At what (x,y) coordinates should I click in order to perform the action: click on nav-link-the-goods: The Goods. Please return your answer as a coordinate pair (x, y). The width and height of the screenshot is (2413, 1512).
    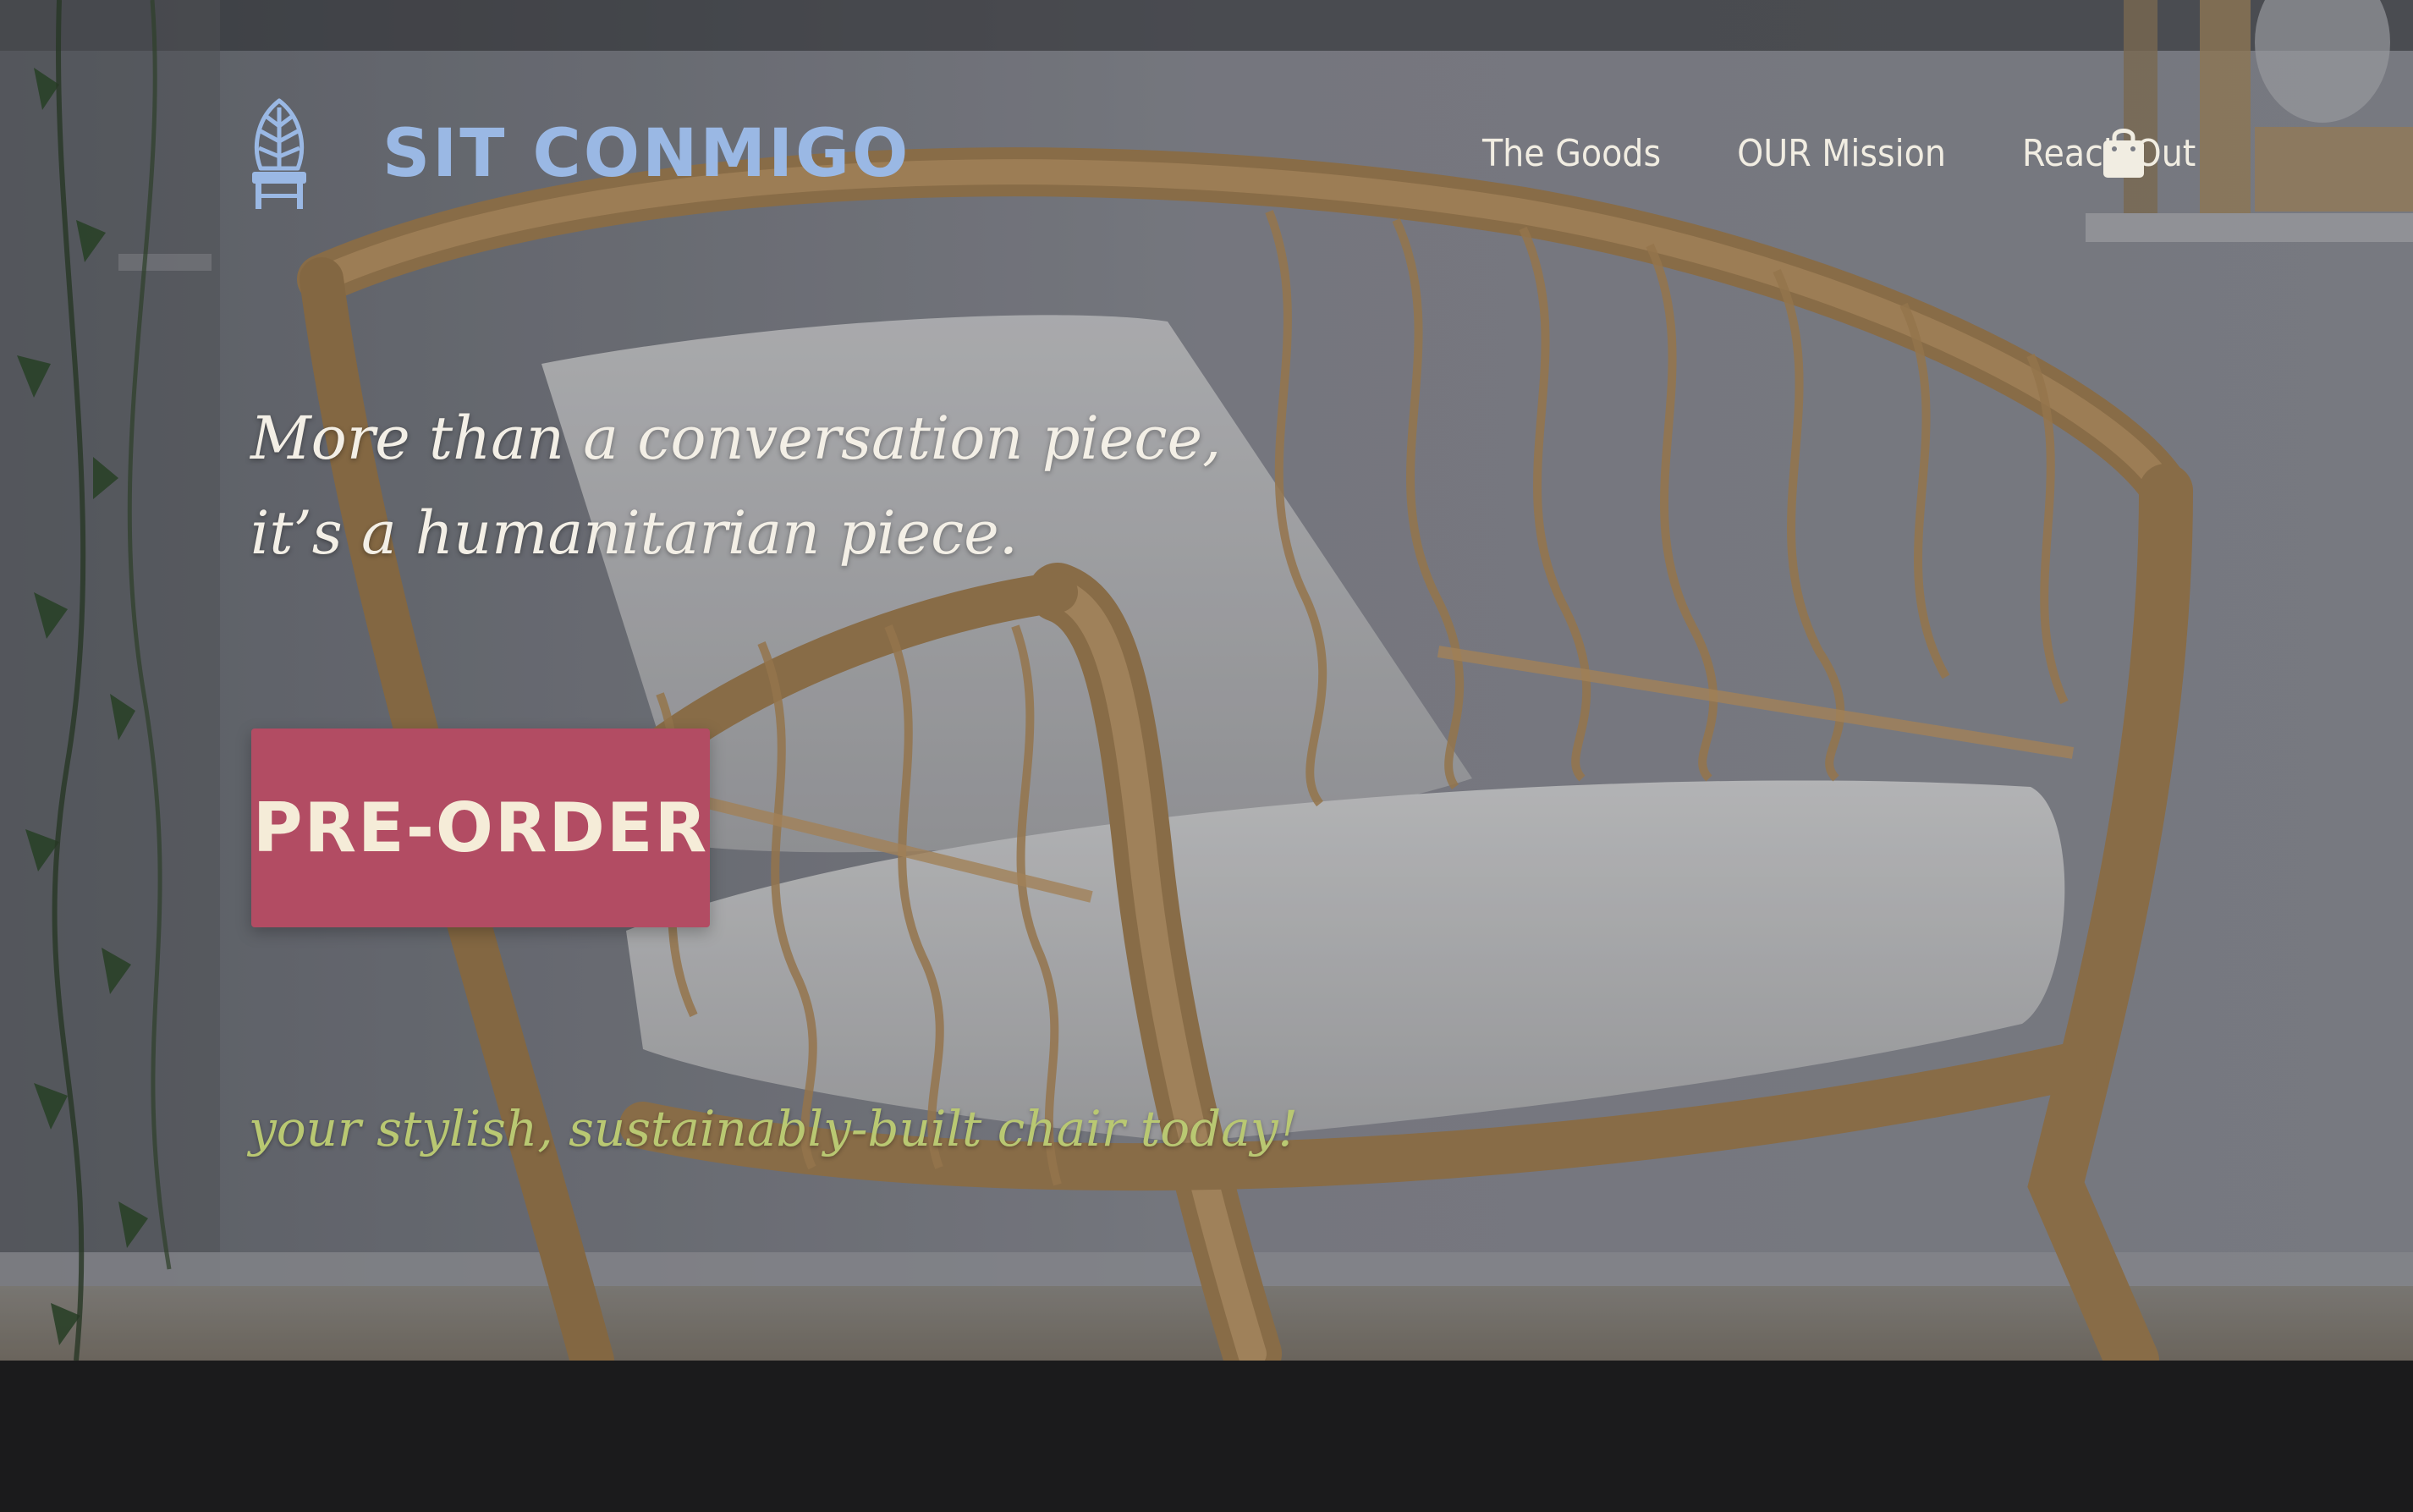
    Looking at the image, I should click on (1572, 154).